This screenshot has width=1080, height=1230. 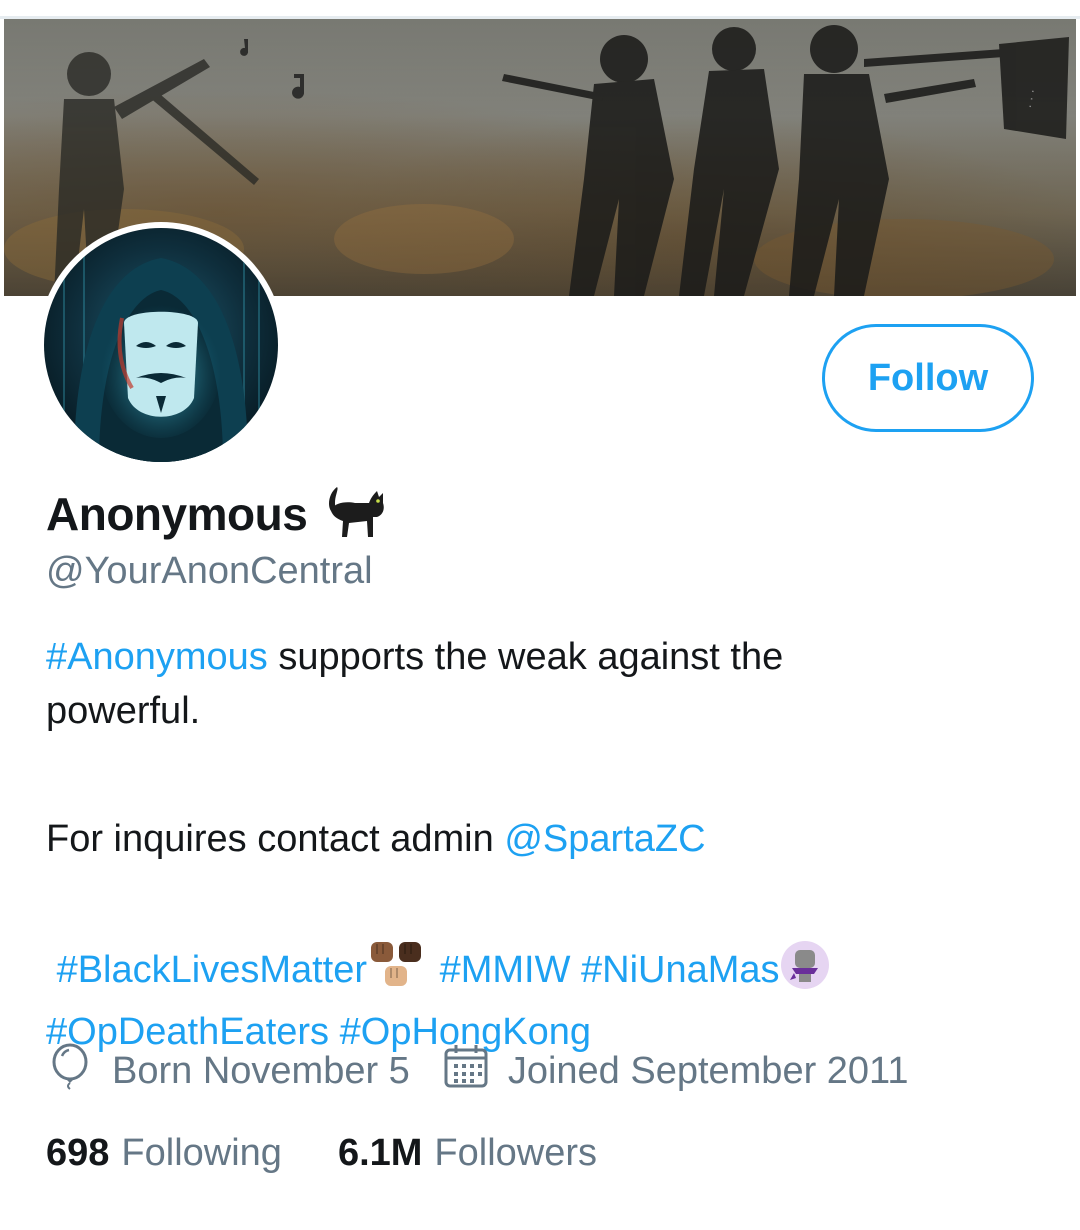 What do you see at coordinates (805, 972) in the screenshot?
I see `purple-fist-icon` at bounding box center [805, 972].